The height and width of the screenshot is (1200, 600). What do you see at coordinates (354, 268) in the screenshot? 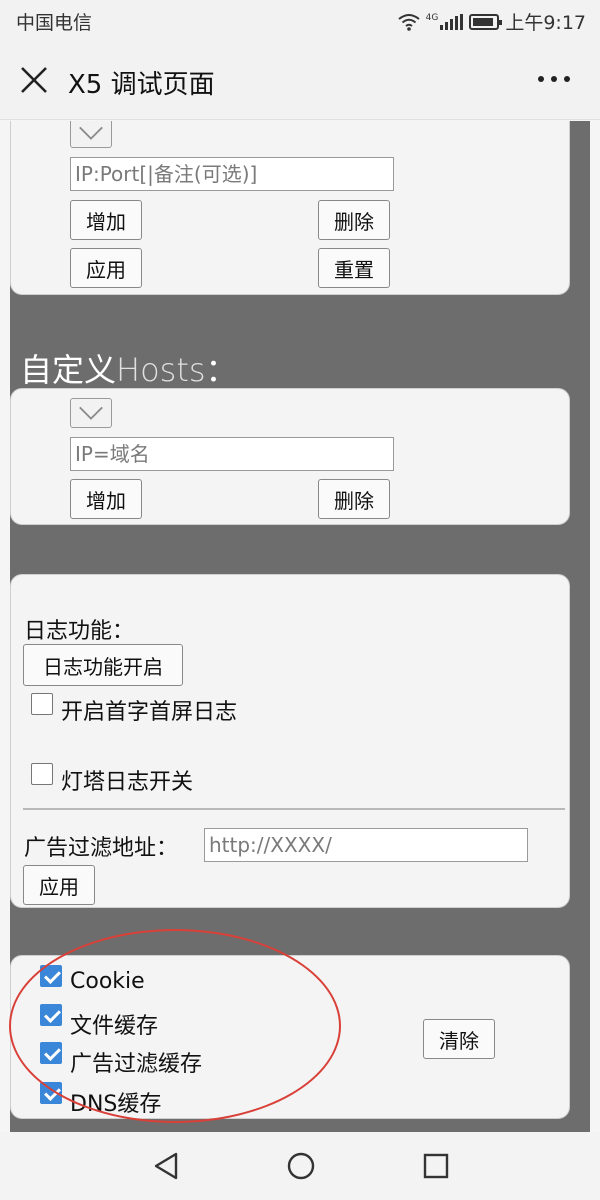
I see `proxy-reset-button: 重置` at bounding box center [354, 268].